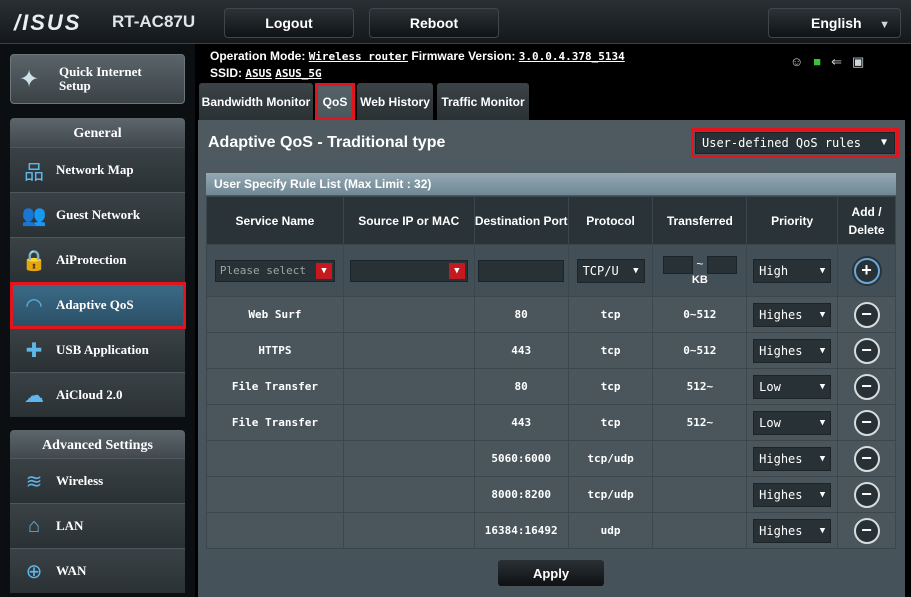  I want to click on wifi-icon: ≋, so click(34, 481).